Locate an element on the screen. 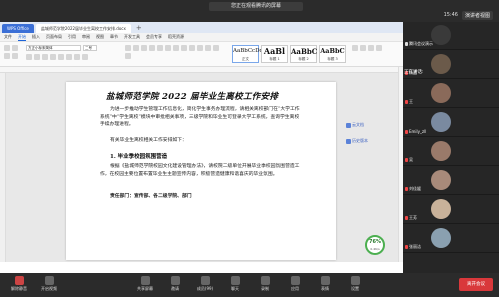 The width and height of the screenshot is (499, 297). style-label: 标题 3 is located at coordinates (332, 59).